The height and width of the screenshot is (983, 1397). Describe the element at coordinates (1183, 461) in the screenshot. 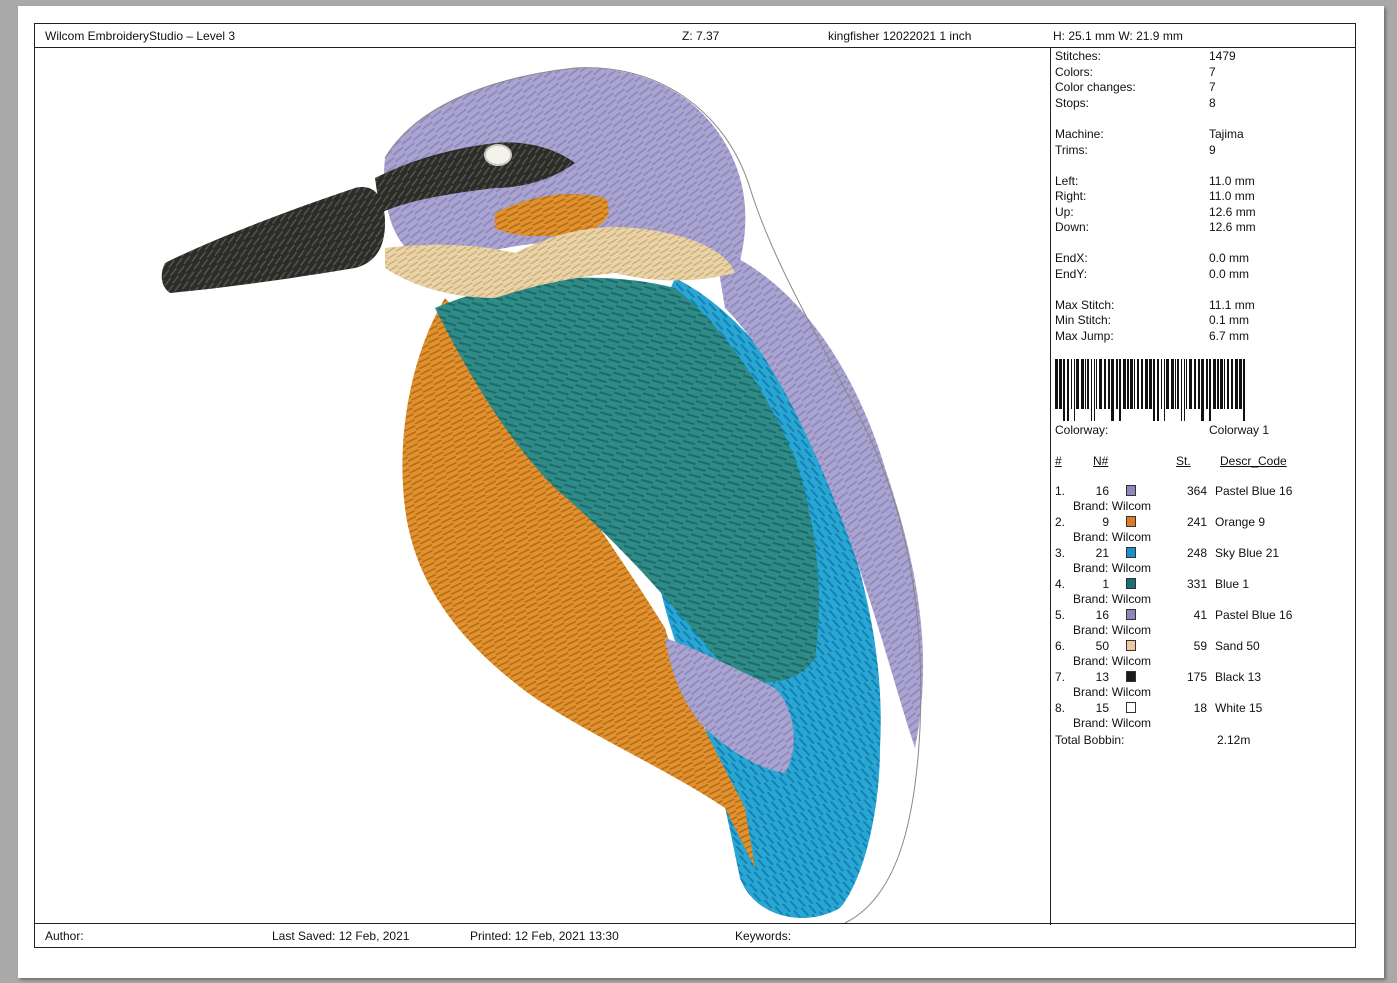

I see `col-header-stitches: St.` at that location.